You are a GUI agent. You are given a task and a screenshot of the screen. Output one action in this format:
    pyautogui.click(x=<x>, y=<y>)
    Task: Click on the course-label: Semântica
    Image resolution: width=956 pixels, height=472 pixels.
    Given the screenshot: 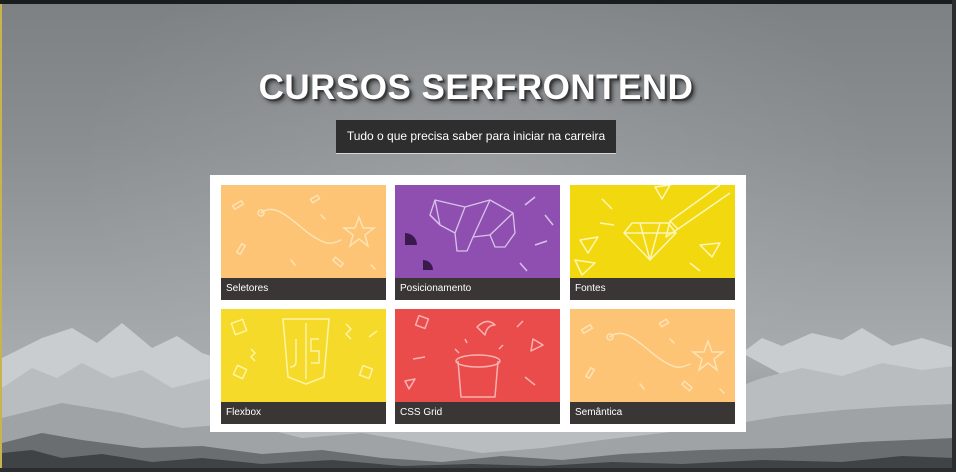 What is the action you would take?
    pyautogui.click(x=652, y=413)
    